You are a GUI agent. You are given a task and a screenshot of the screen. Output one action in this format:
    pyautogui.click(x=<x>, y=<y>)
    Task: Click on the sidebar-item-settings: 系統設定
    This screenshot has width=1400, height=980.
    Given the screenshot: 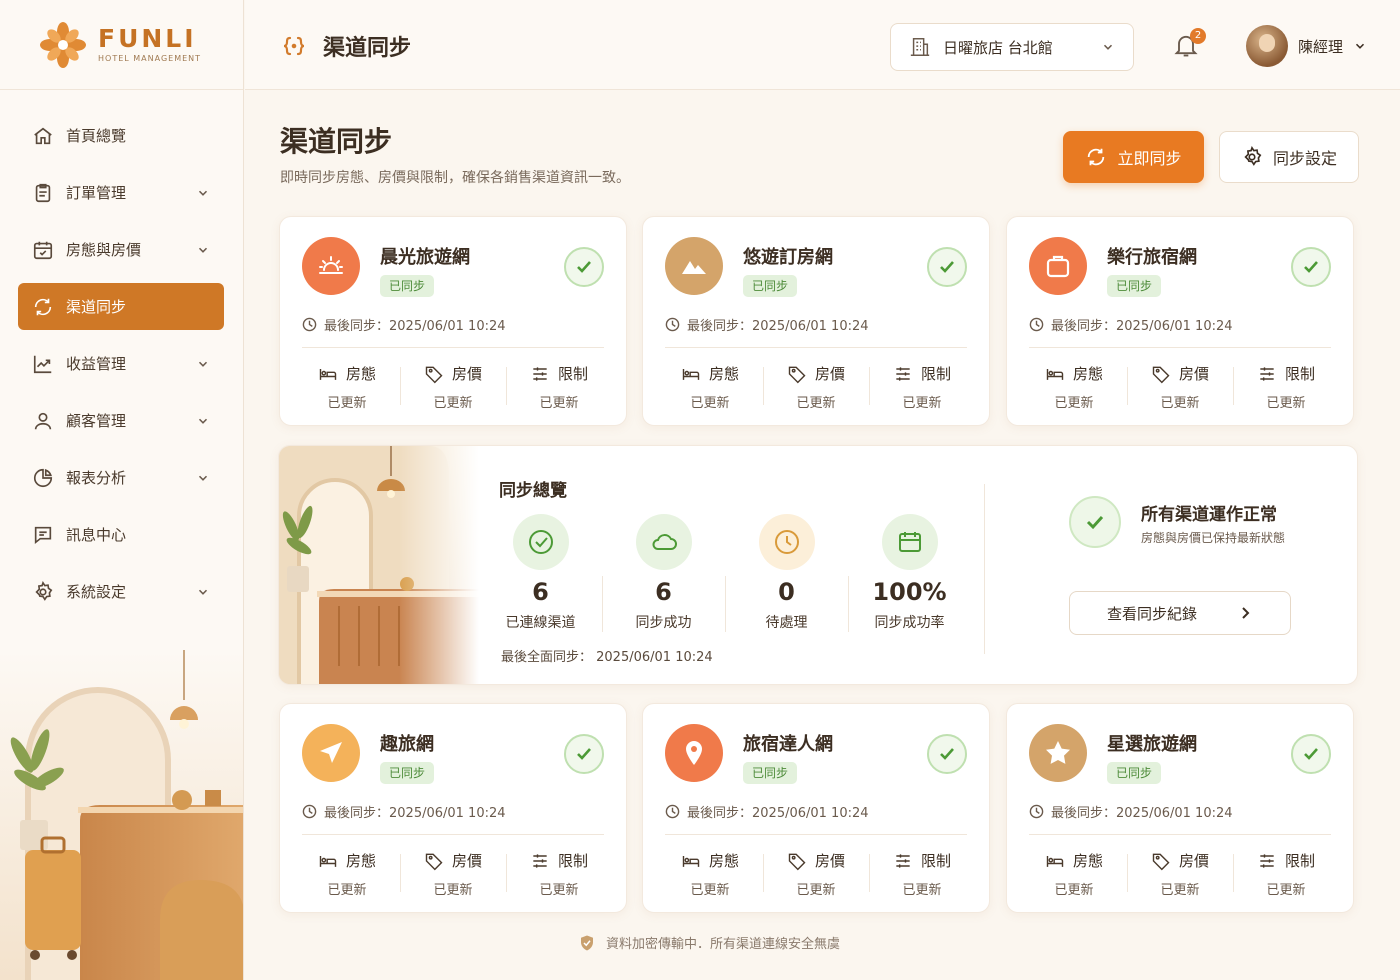 What is the action you would take?
    pyautogui.click(x=121, y=591)
    